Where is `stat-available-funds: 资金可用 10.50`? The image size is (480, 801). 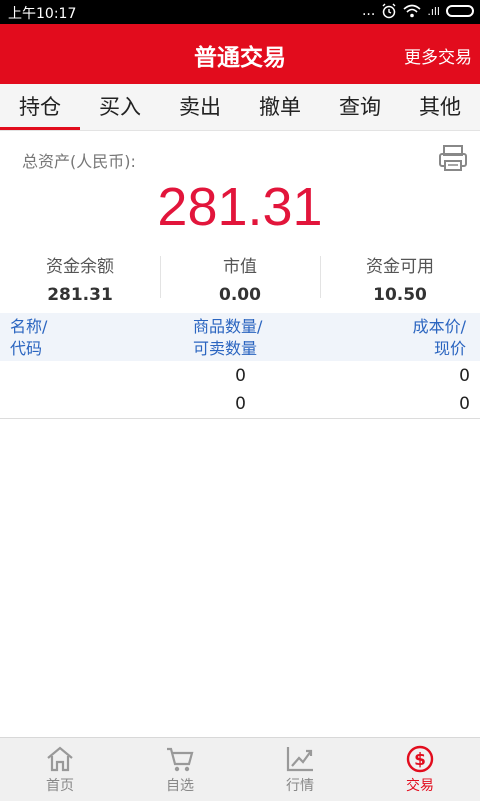
stat-available-funds: 资金可用 10.50 is located at coordinates (400, 278).